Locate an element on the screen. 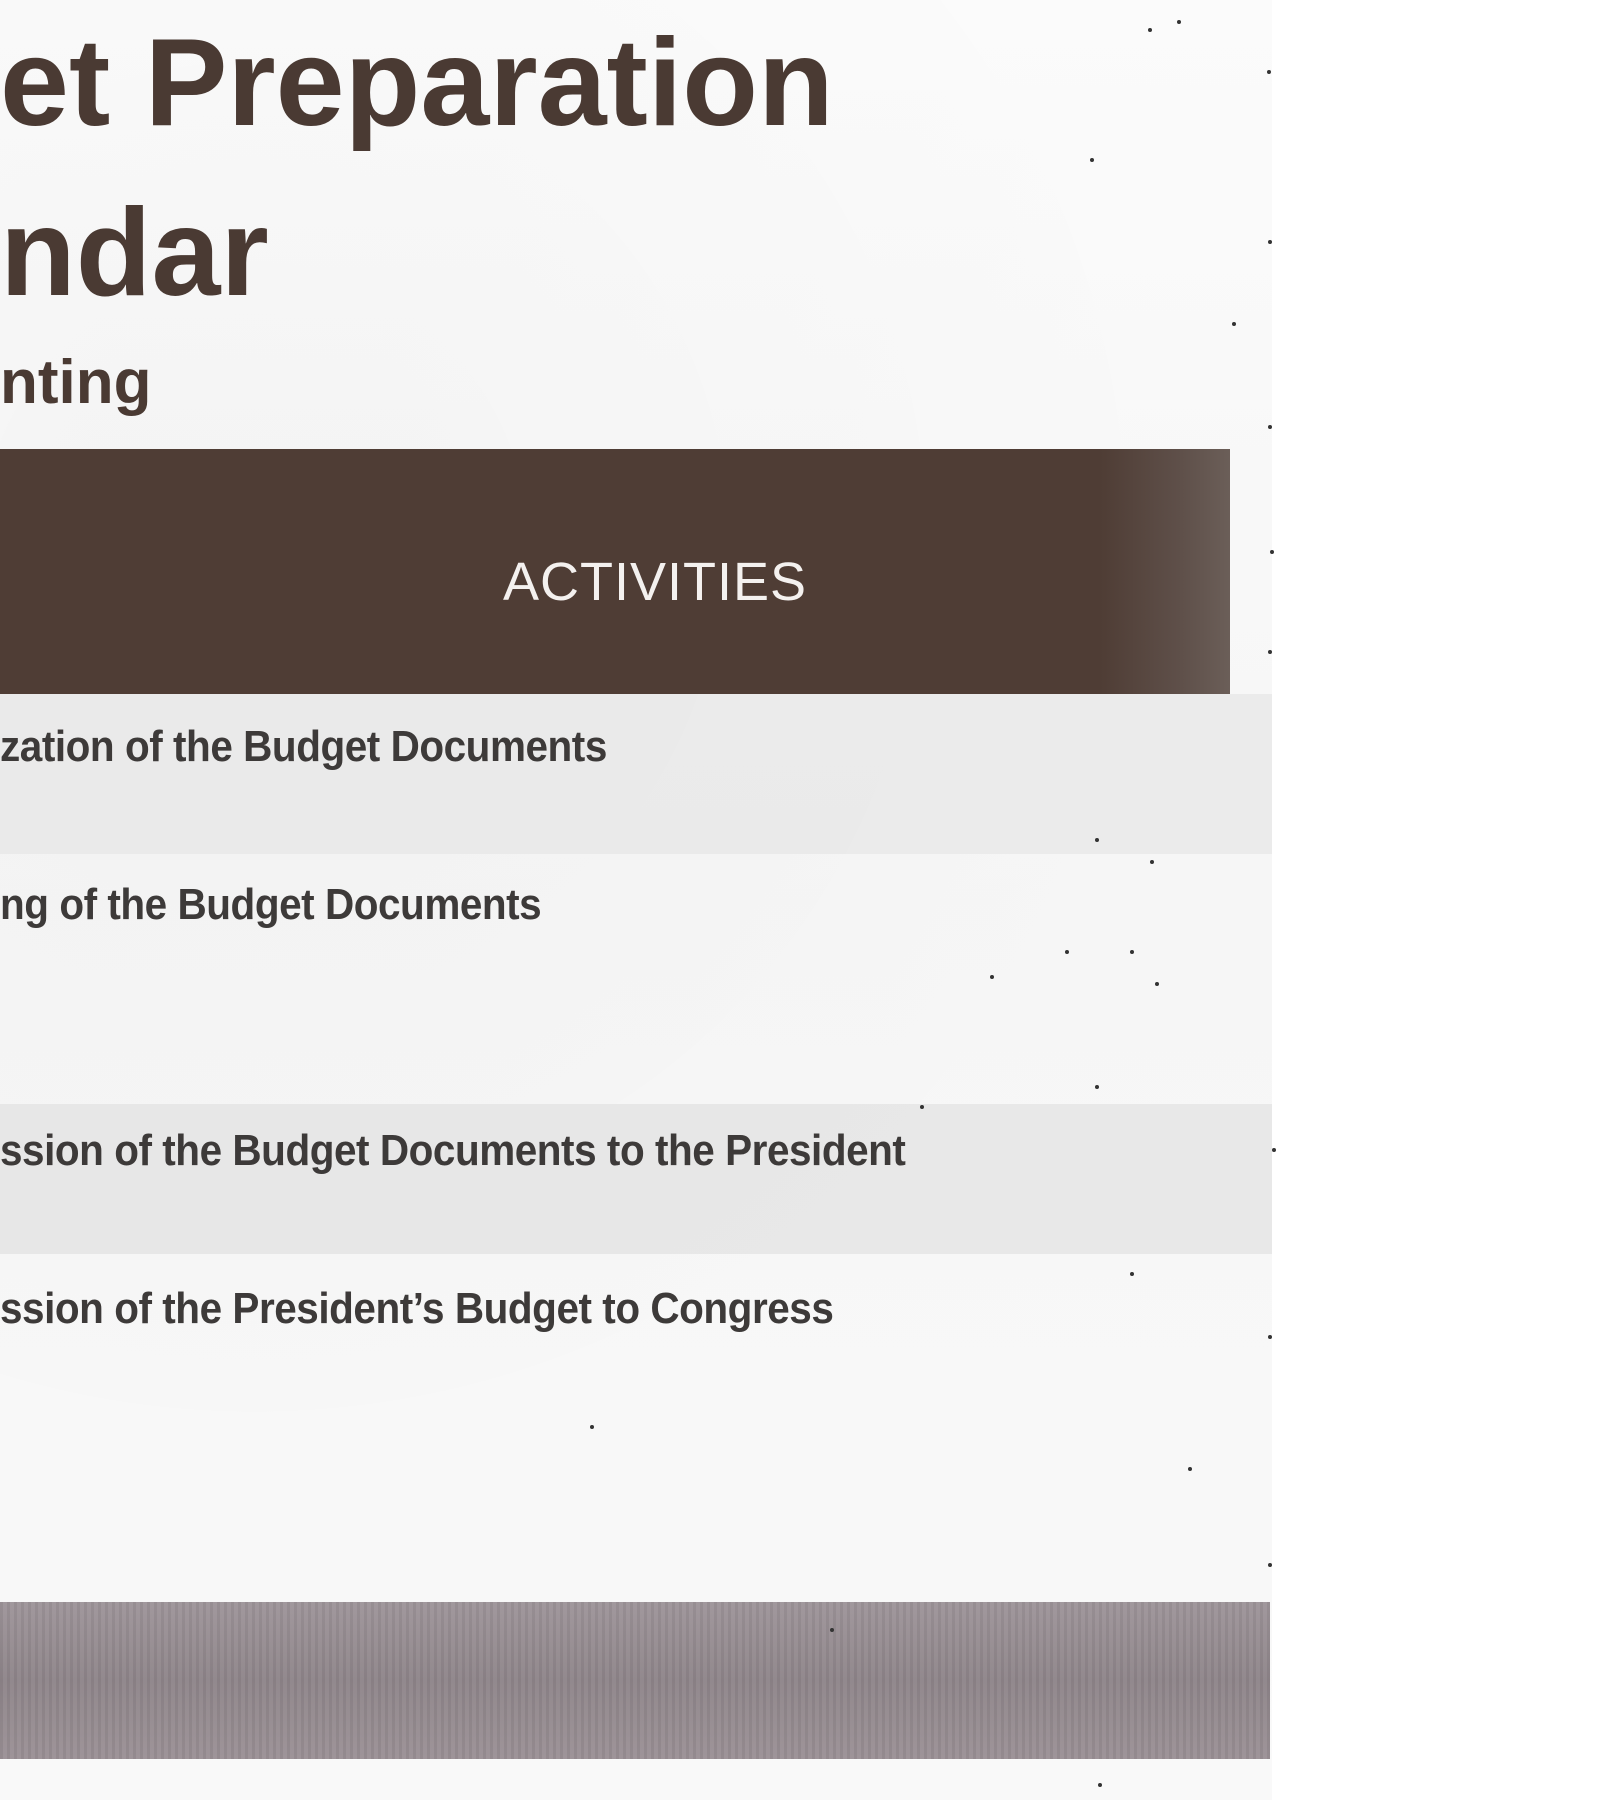  page-title-line-1: et Preparation is located at coordinates (417, 83).